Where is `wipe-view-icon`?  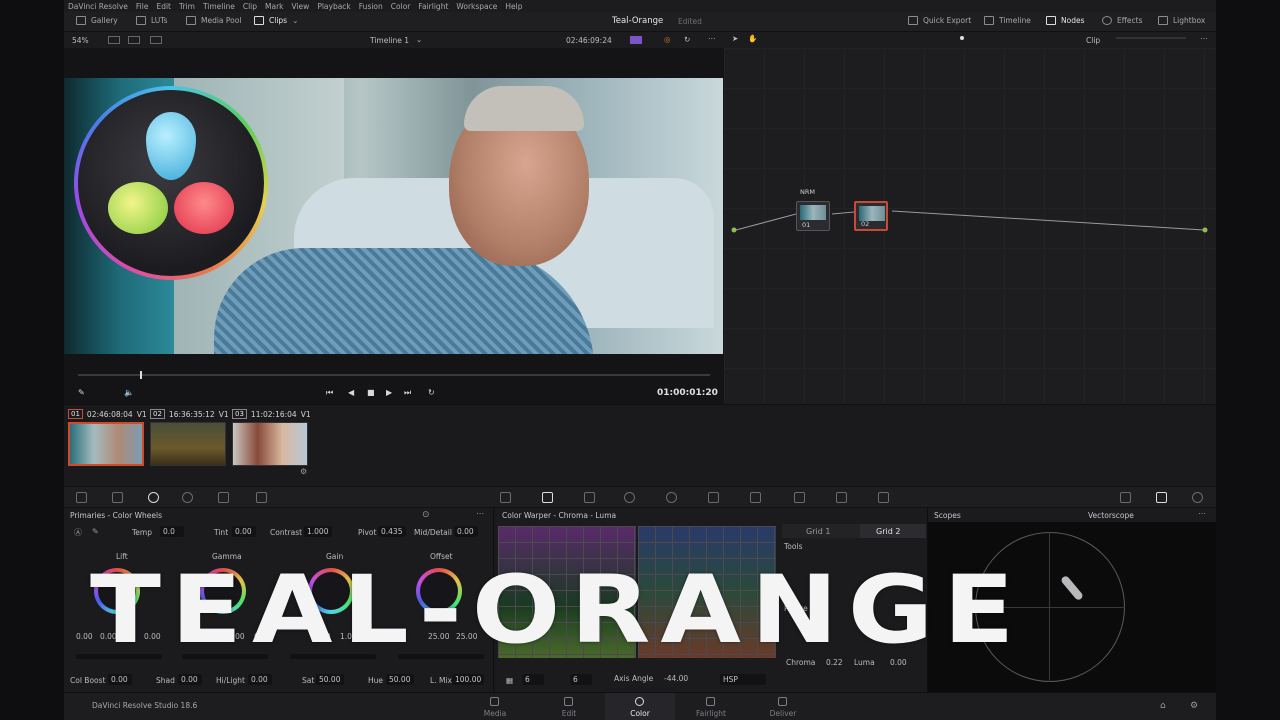 wipe-view-icon is located at coordinates (156, 40).